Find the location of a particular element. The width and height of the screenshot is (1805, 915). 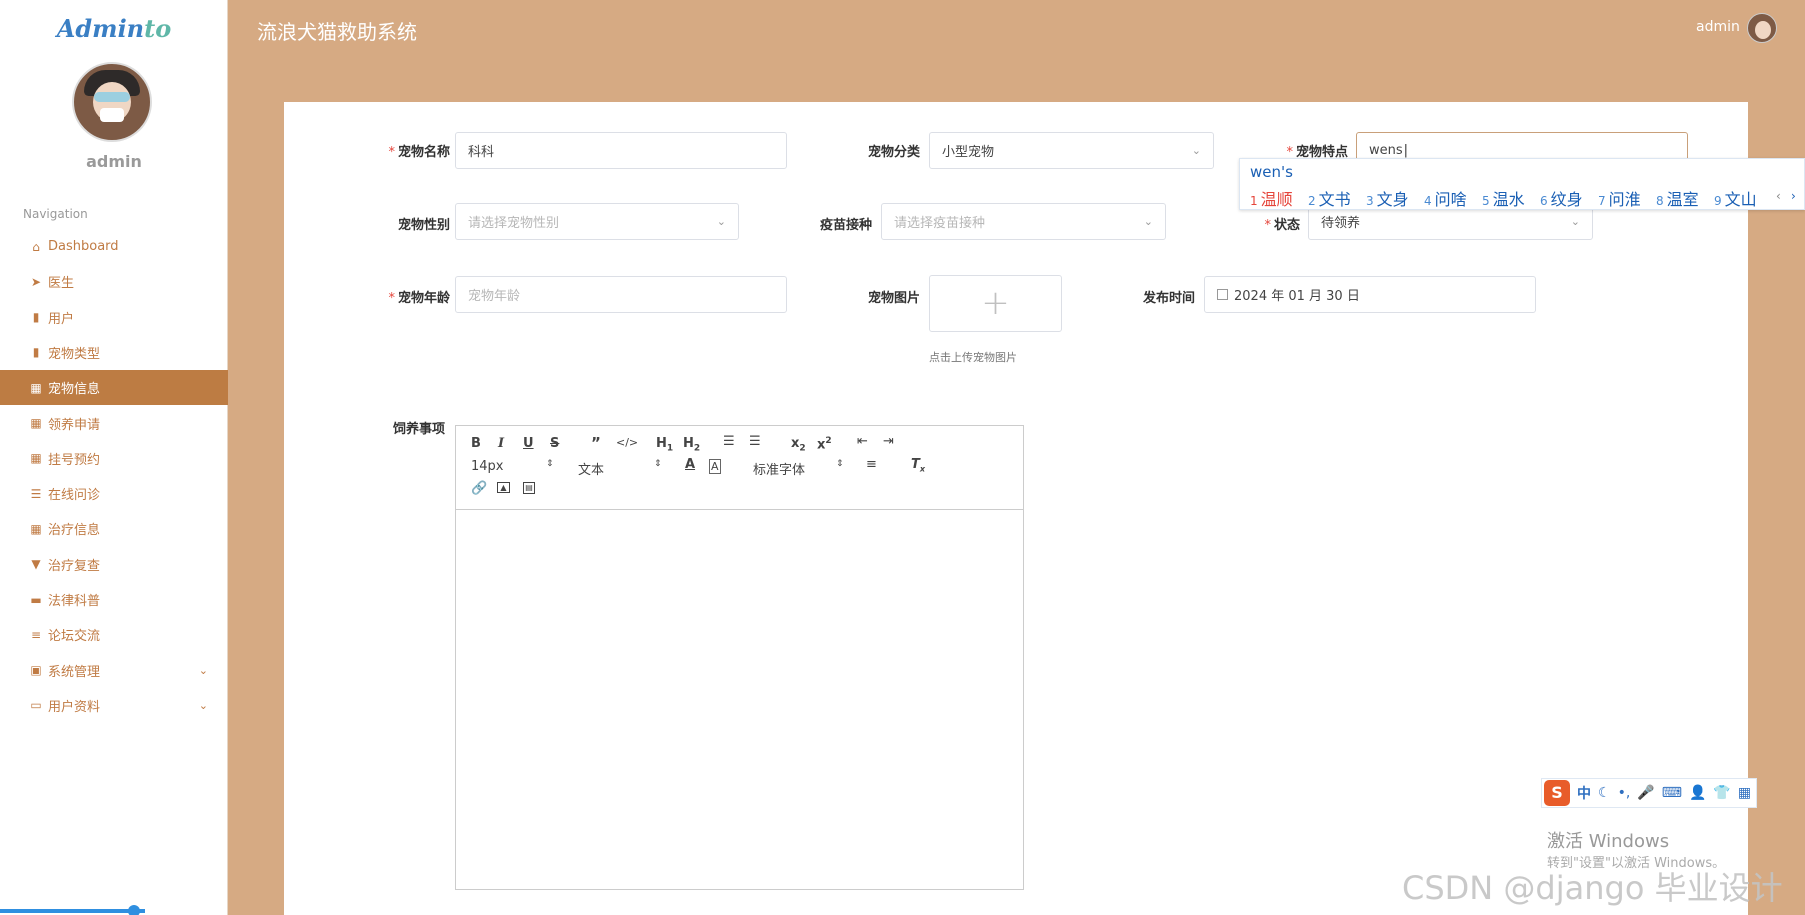

indent-icon: ⇥ is located at coordinates (888, 441).